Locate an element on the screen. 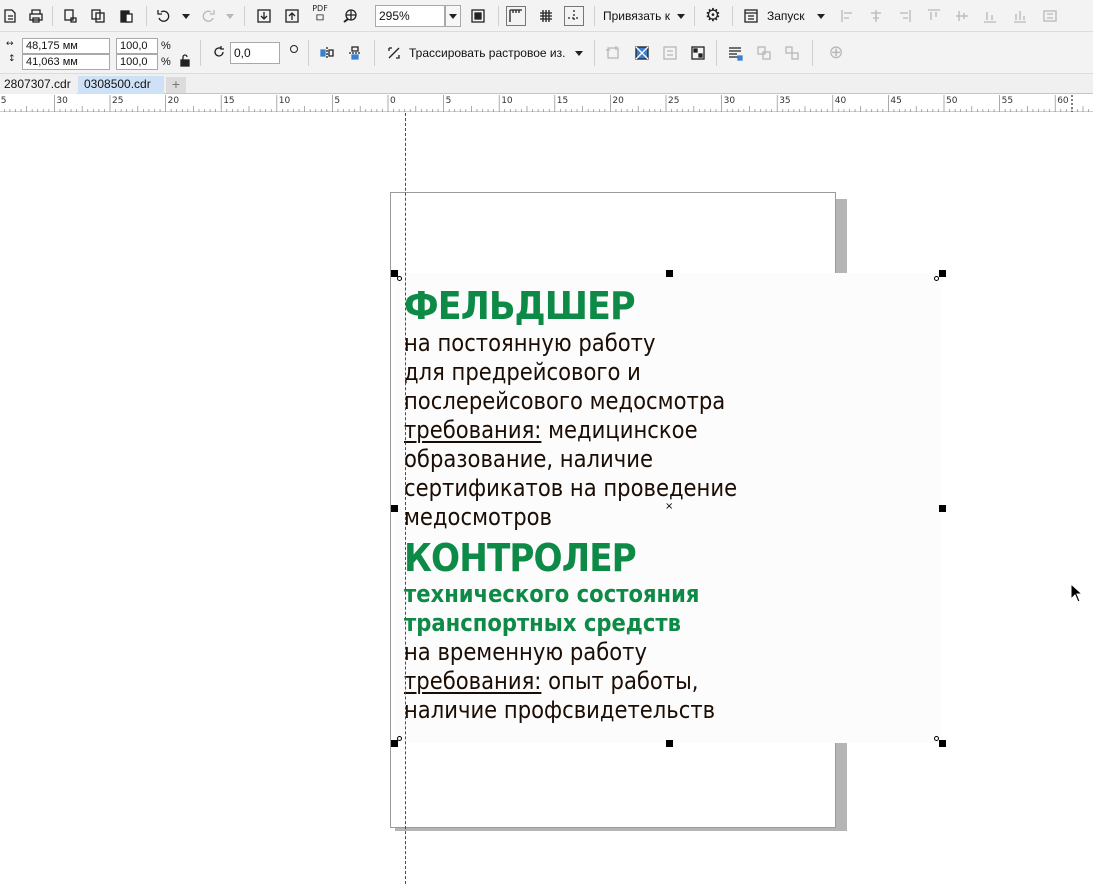  requirements-text: медицинское is located at coordinates (619, 430).